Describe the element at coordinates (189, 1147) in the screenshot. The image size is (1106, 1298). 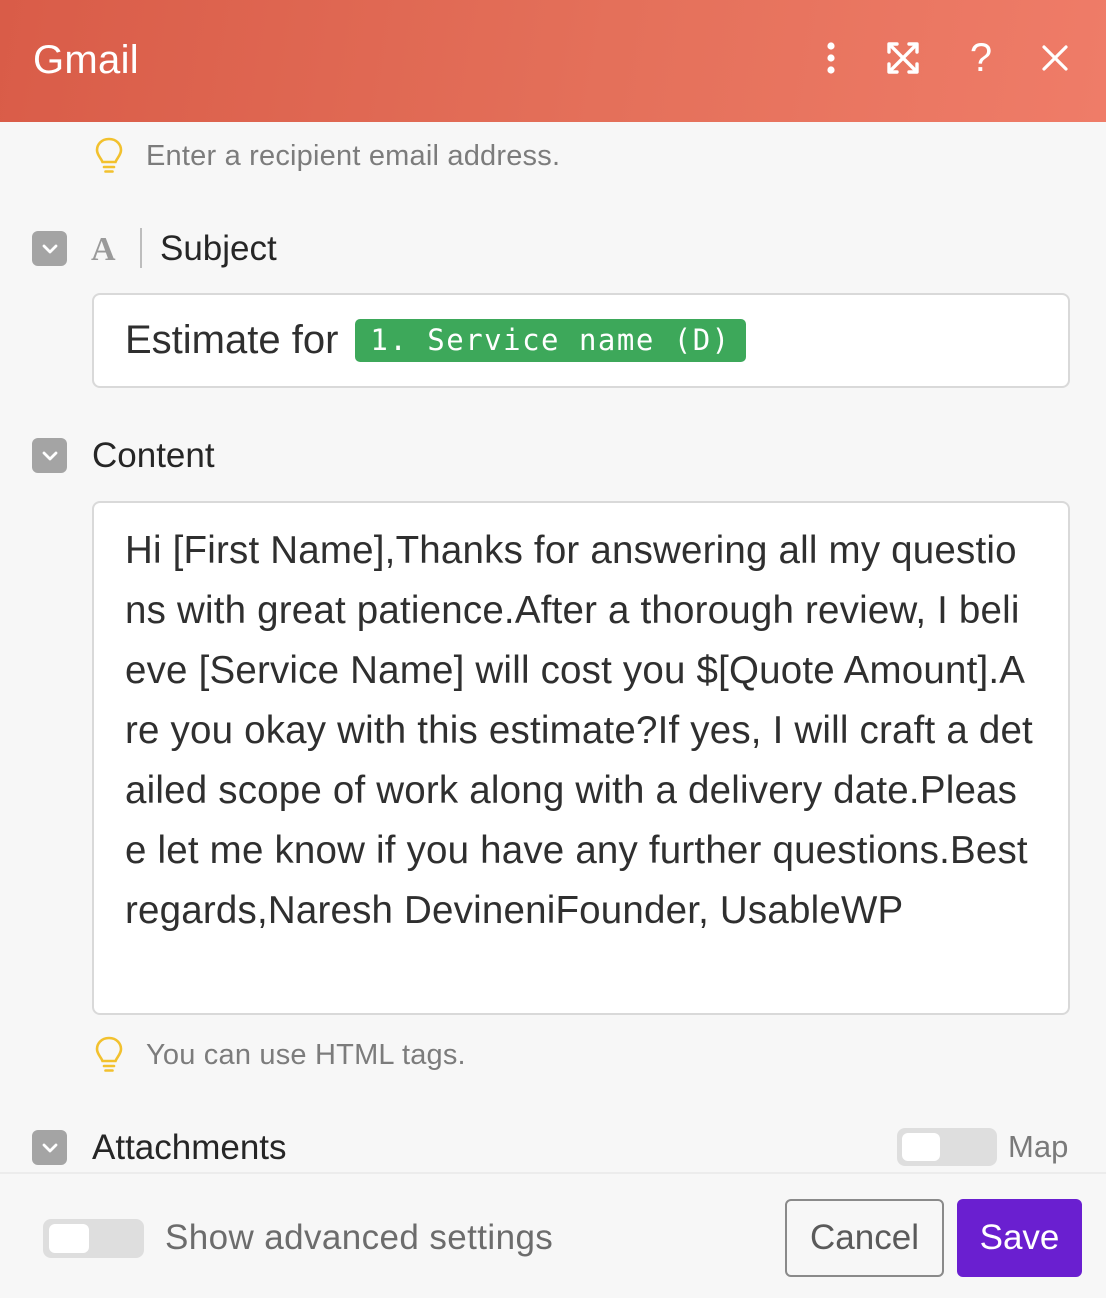
I see `attachments-label: Attachments` at that location.